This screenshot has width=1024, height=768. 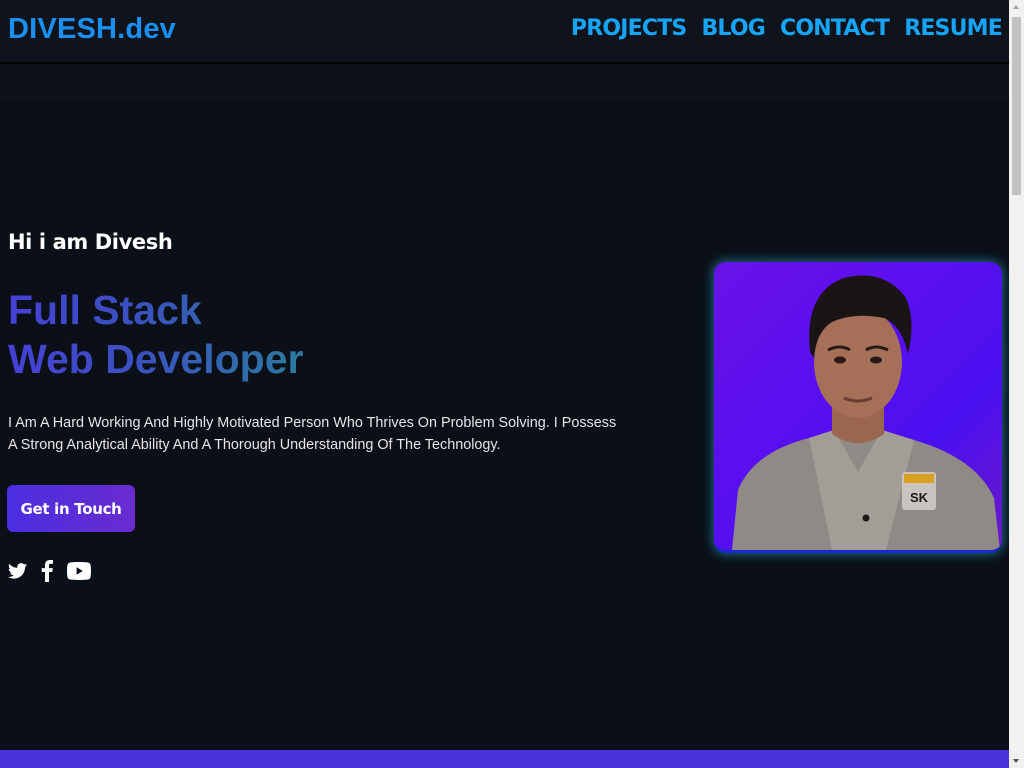 I want to click on headline-line-2: Web Developer, so click(x=156, y=359).